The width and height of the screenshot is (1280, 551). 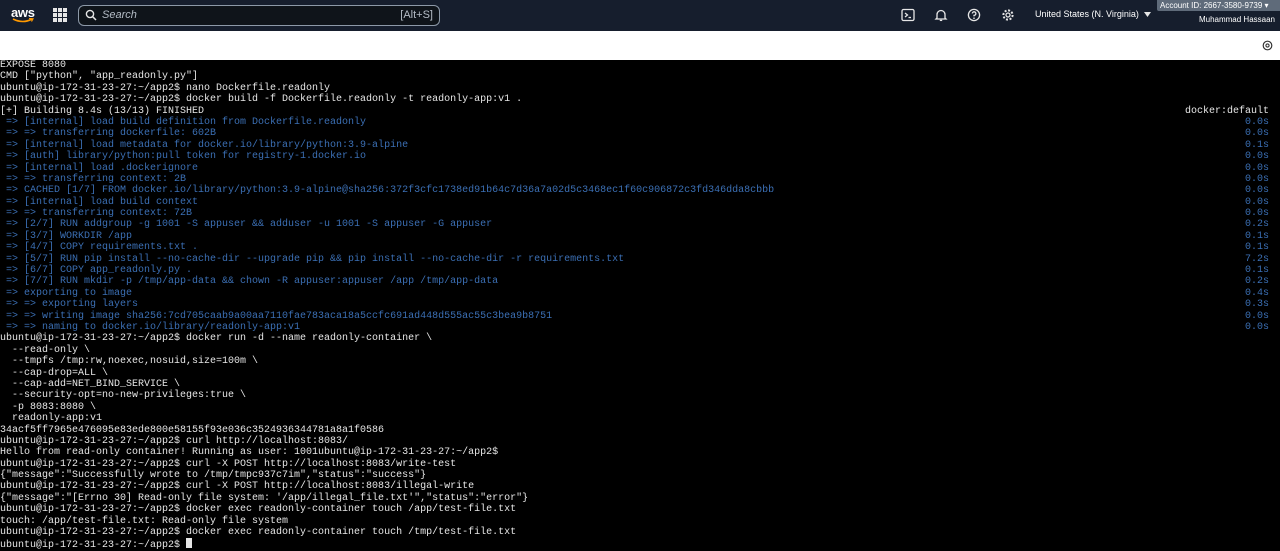 What do you see at coordinates (1267, 45) in the screenshot?
I see `settings-icon` at bounding box center [1267, 45].